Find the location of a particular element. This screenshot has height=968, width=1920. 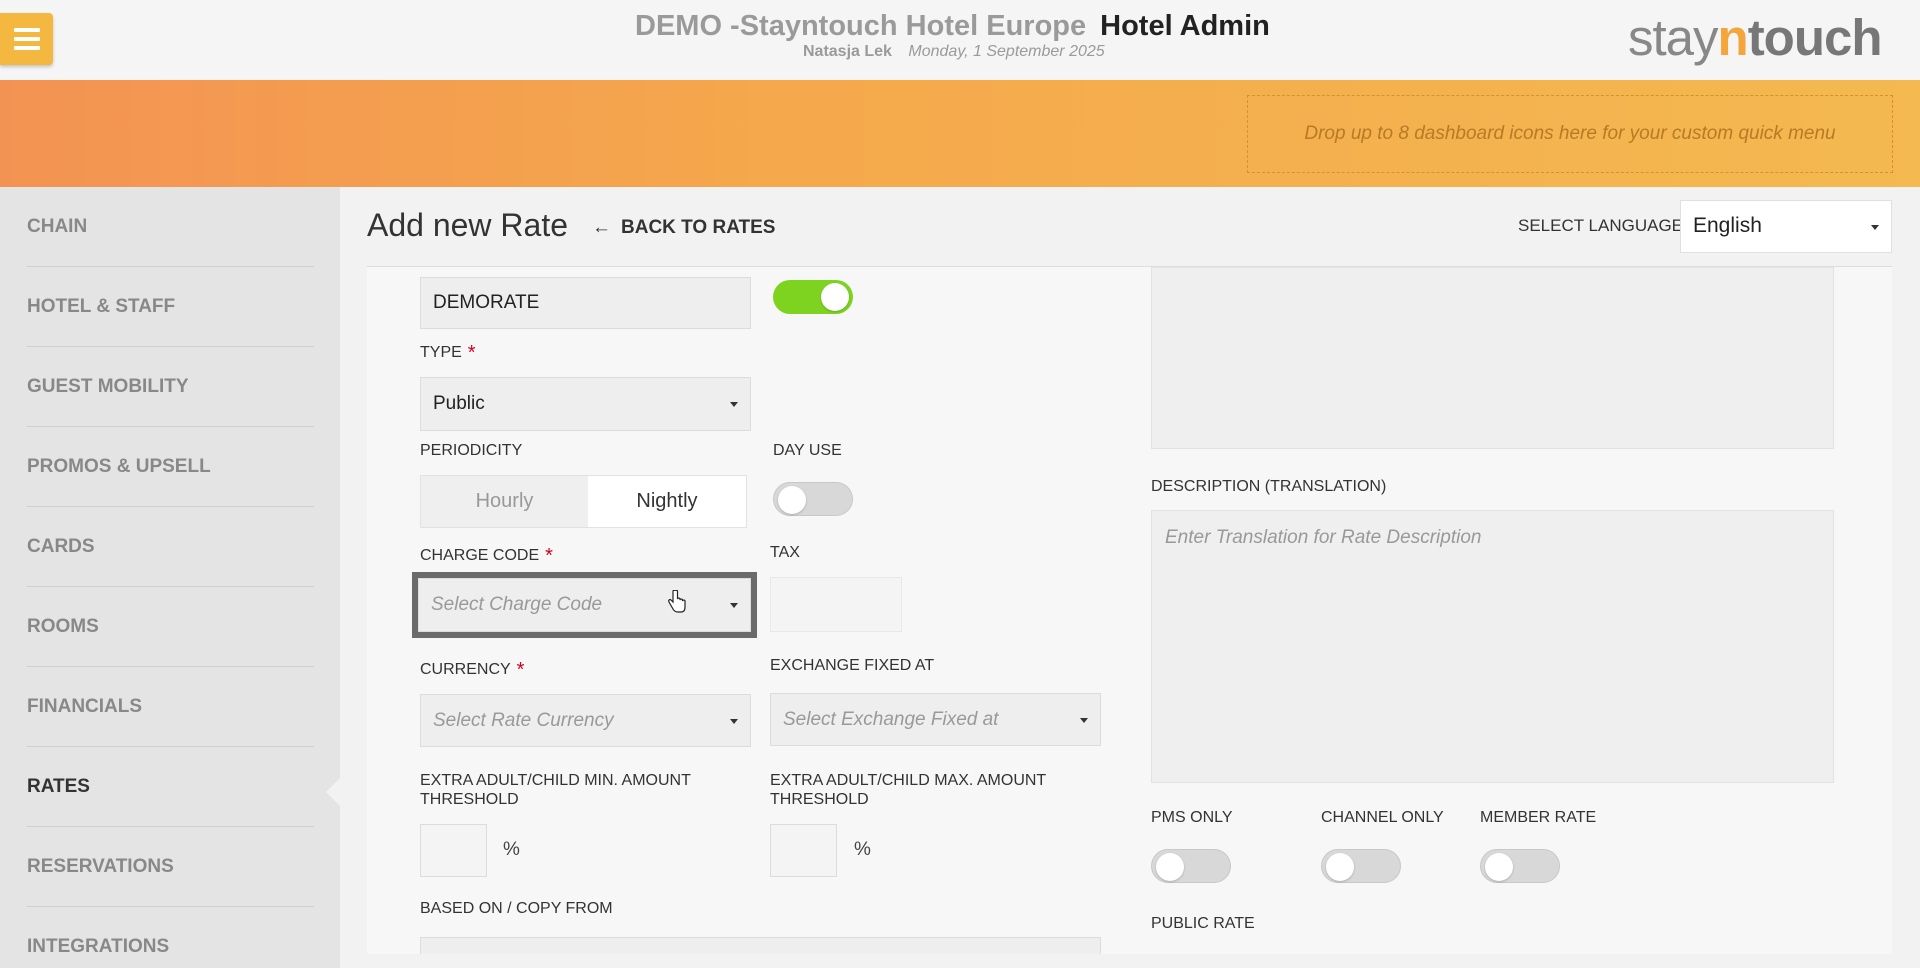

business-date: Monday, 1 September 2025 is located at coordinates (1006, 51).